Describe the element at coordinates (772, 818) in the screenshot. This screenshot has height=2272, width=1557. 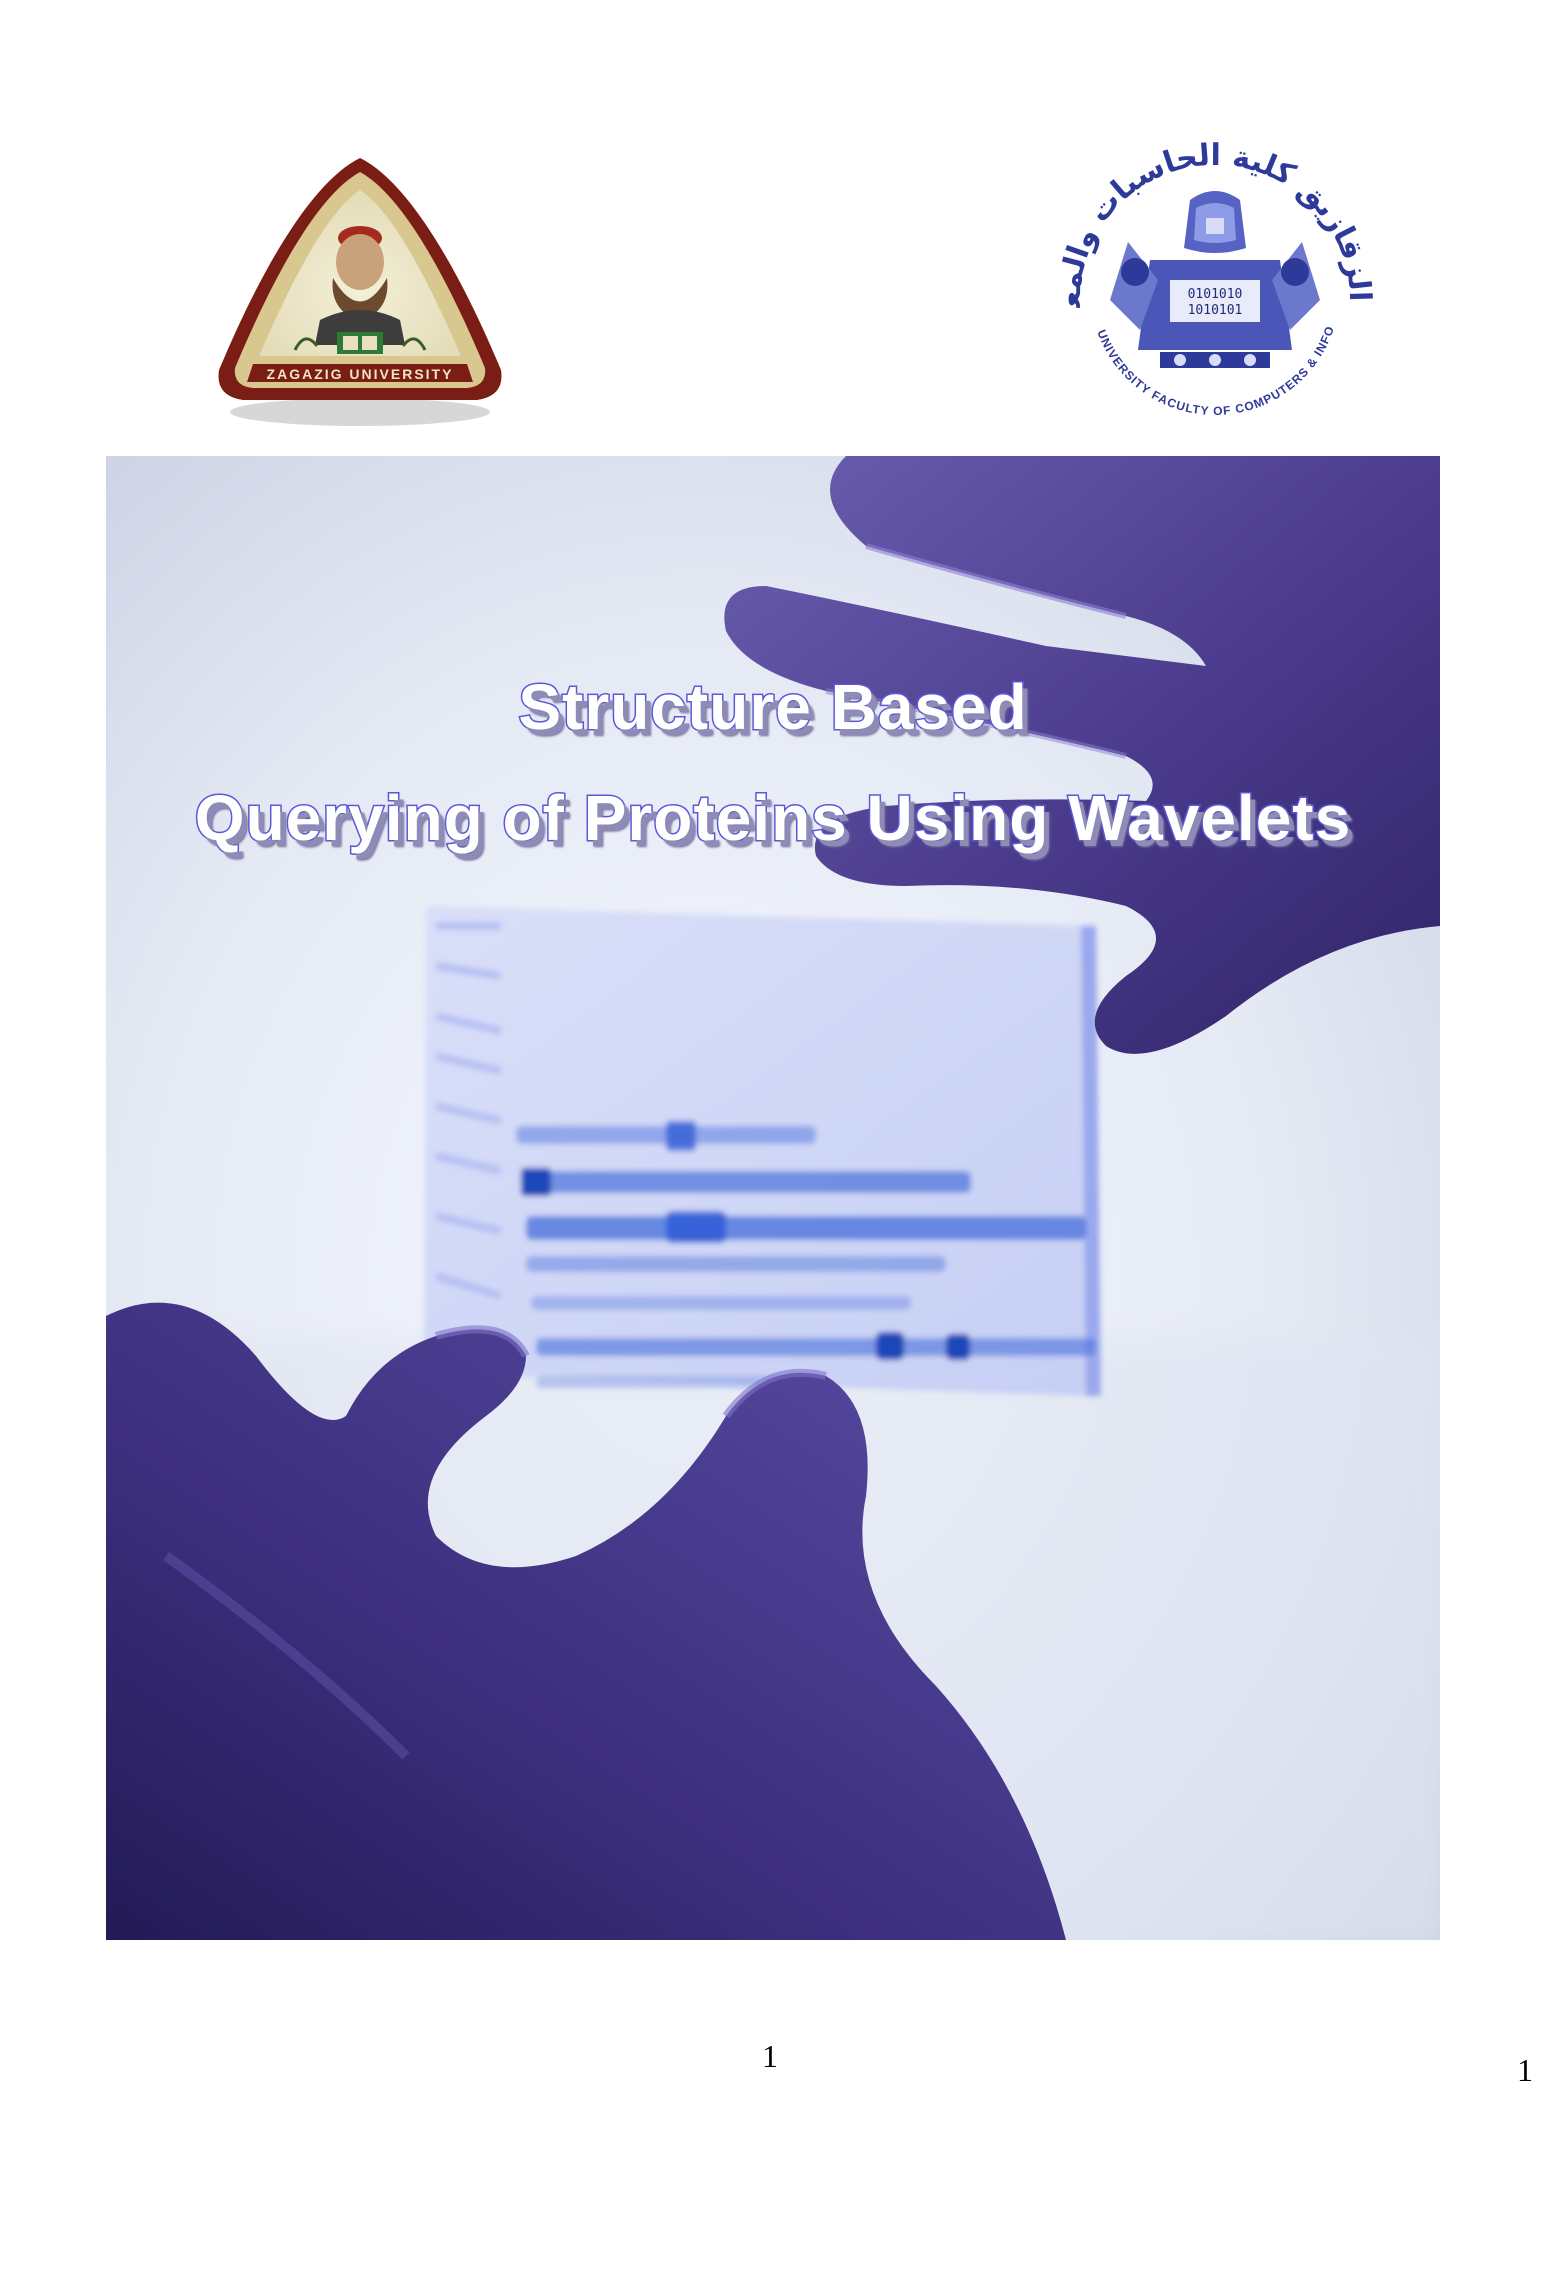
I see `title-line-2: Querying of Proteins Using Wavelets` at that location.